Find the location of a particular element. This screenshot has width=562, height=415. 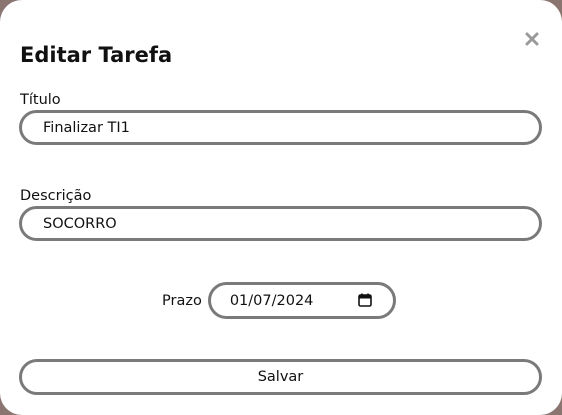

modal-title: Editar Tarefa is located at coordinates (96, 55).